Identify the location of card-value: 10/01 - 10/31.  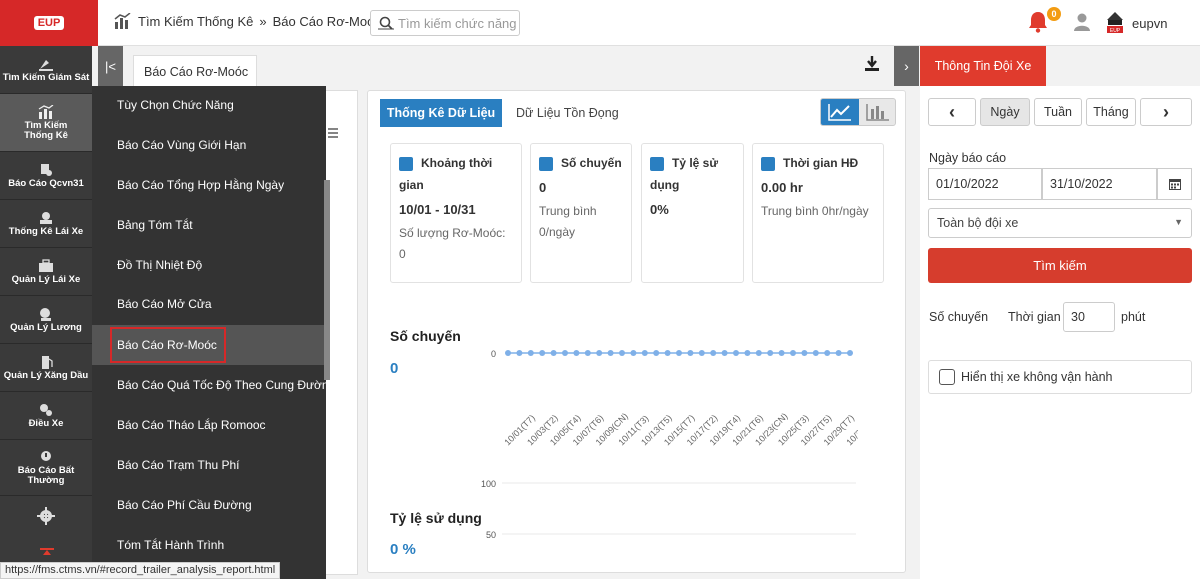
(437, 209).